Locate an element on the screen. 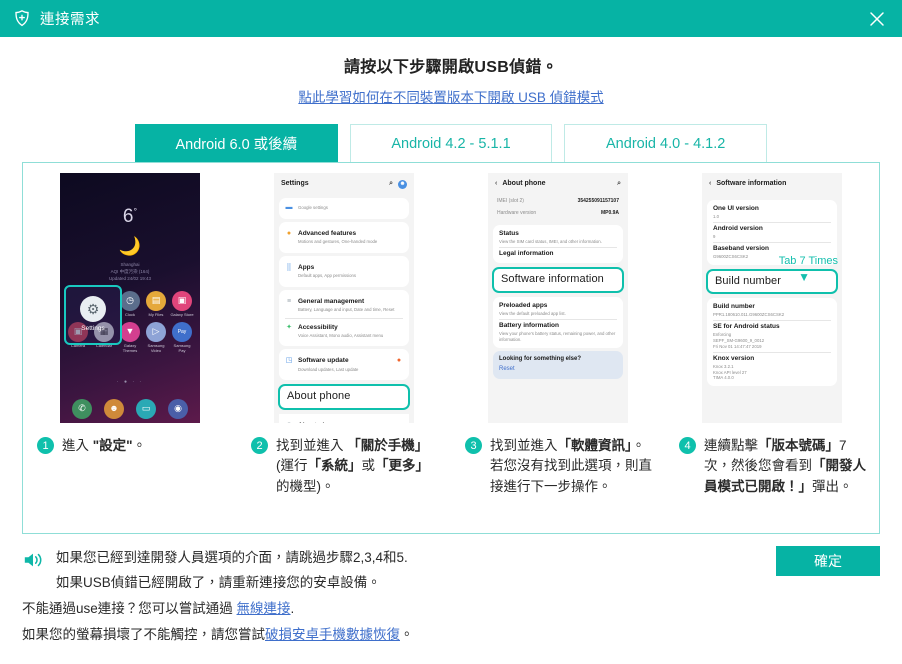 This screenshot has height=664, width=902. step-1-caption: 1 進入 "設定"。 is located at coordinates (130, 446).